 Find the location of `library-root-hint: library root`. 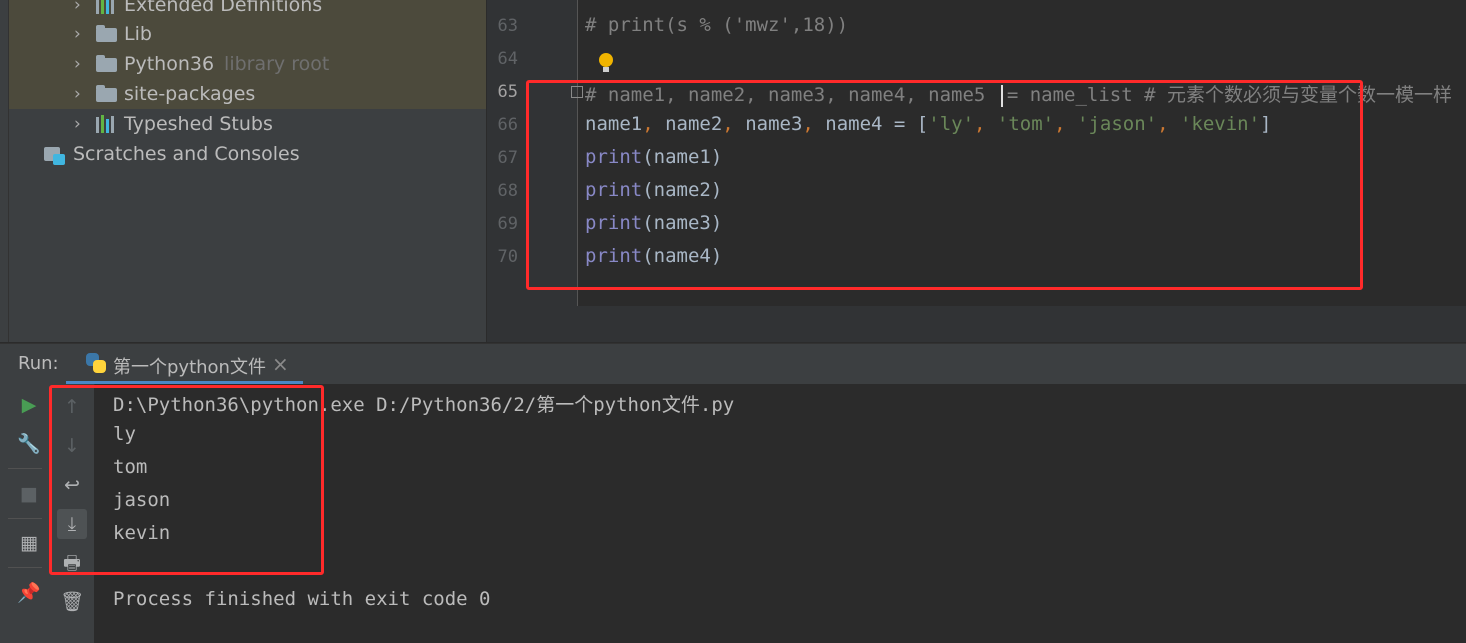

library-root-hint: library root is located at coordinates (277, 64).